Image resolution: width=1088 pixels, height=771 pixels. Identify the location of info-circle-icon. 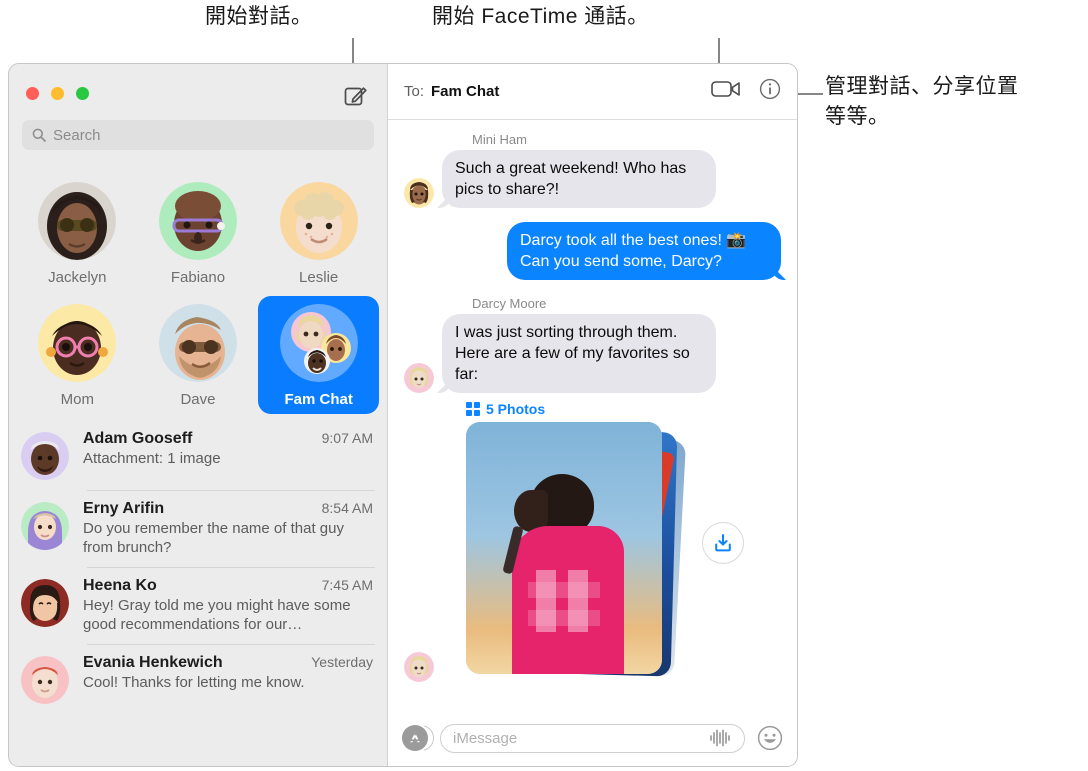
(770, 91).